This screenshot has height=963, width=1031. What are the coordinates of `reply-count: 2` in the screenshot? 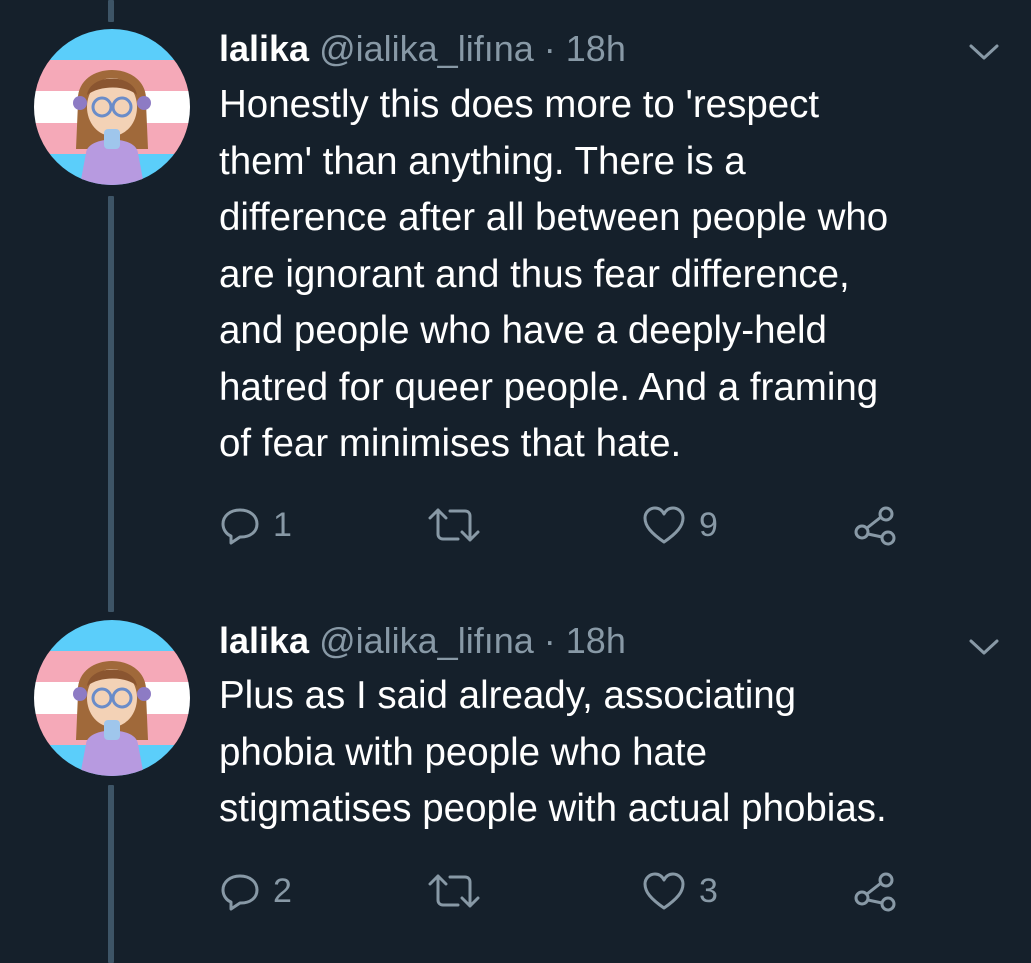 It's located at (282, 890).